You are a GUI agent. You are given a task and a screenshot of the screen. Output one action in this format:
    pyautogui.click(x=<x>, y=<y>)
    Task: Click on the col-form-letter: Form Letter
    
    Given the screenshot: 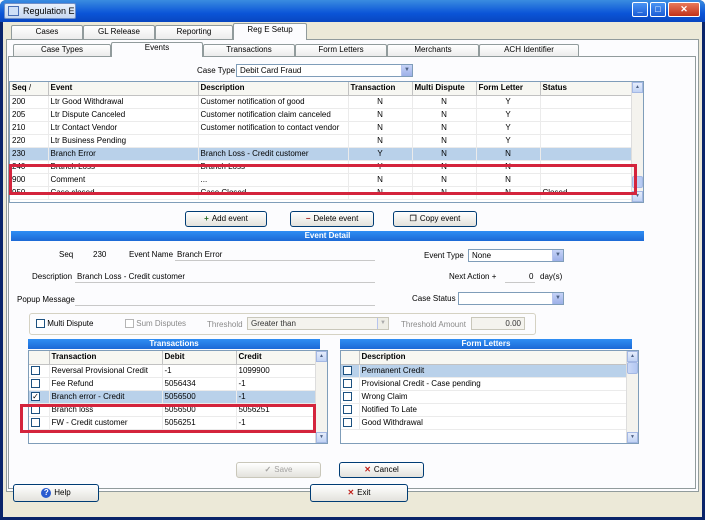 What is the action you would take?
    pyautogui.click(x=508, y=89)
    